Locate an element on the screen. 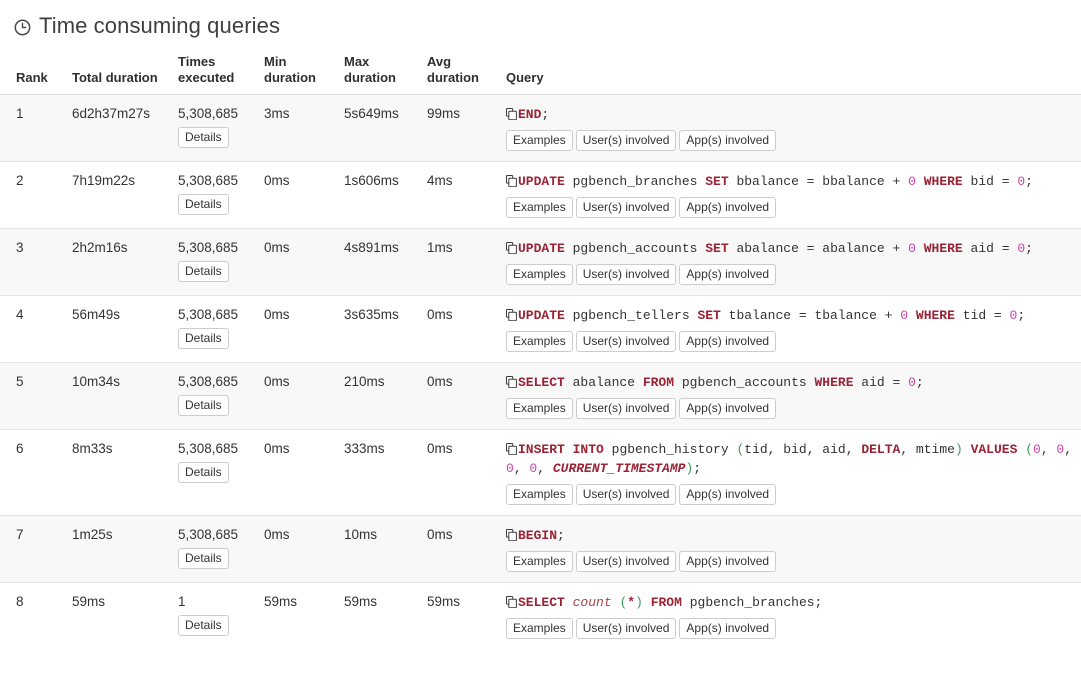  sql-token: , is located at coordinates (1068, 449).